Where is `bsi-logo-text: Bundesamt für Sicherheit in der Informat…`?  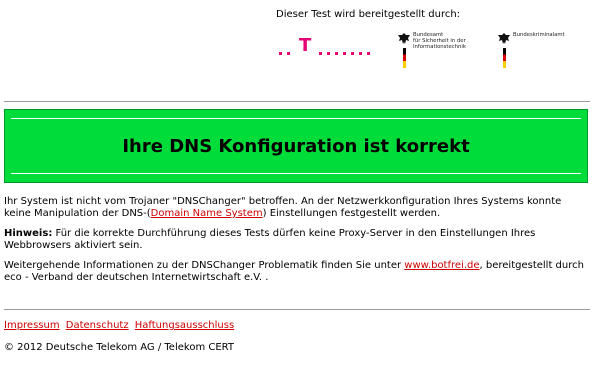
bsi-logo-text: Bundesamt für Sicherheit in der Informat… is located at coordinates (439, 41).